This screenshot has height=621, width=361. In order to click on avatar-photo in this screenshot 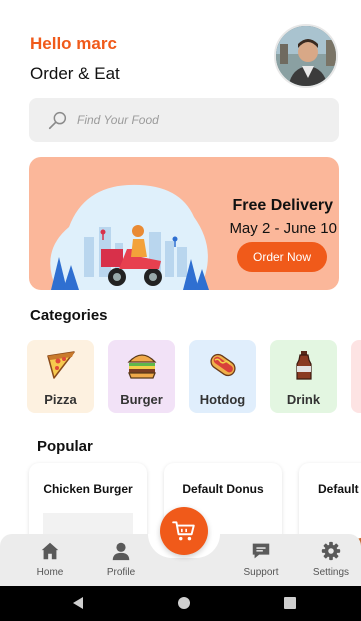, I will do `click(306, 56)`.